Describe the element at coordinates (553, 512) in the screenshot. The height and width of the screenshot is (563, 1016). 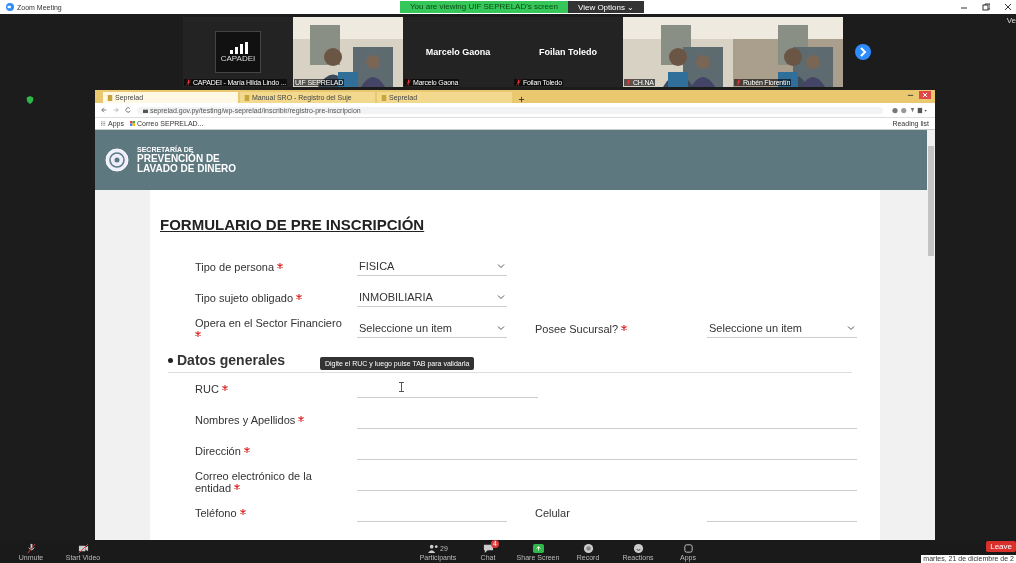
I see `field-label: Celular` at that location.